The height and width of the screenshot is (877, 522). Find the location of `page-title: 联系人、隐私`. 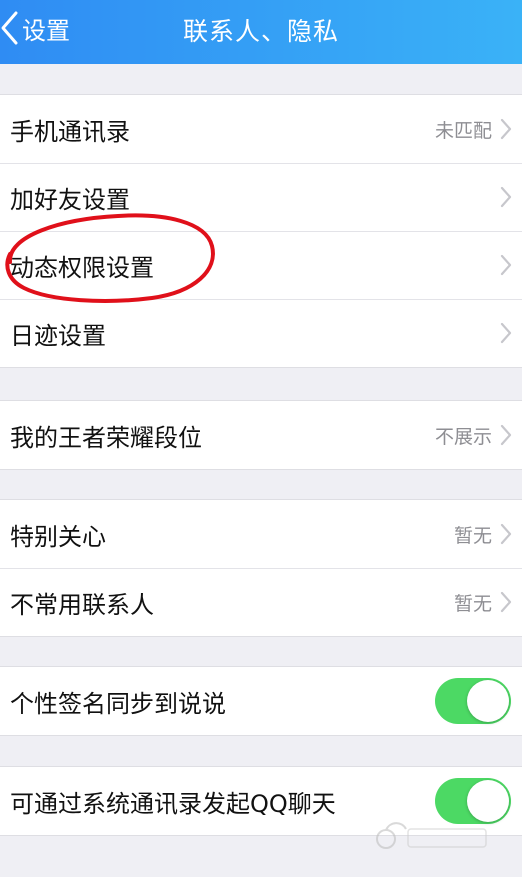

page-title: 联系人、隐私 is located at coordinates (260, 31).